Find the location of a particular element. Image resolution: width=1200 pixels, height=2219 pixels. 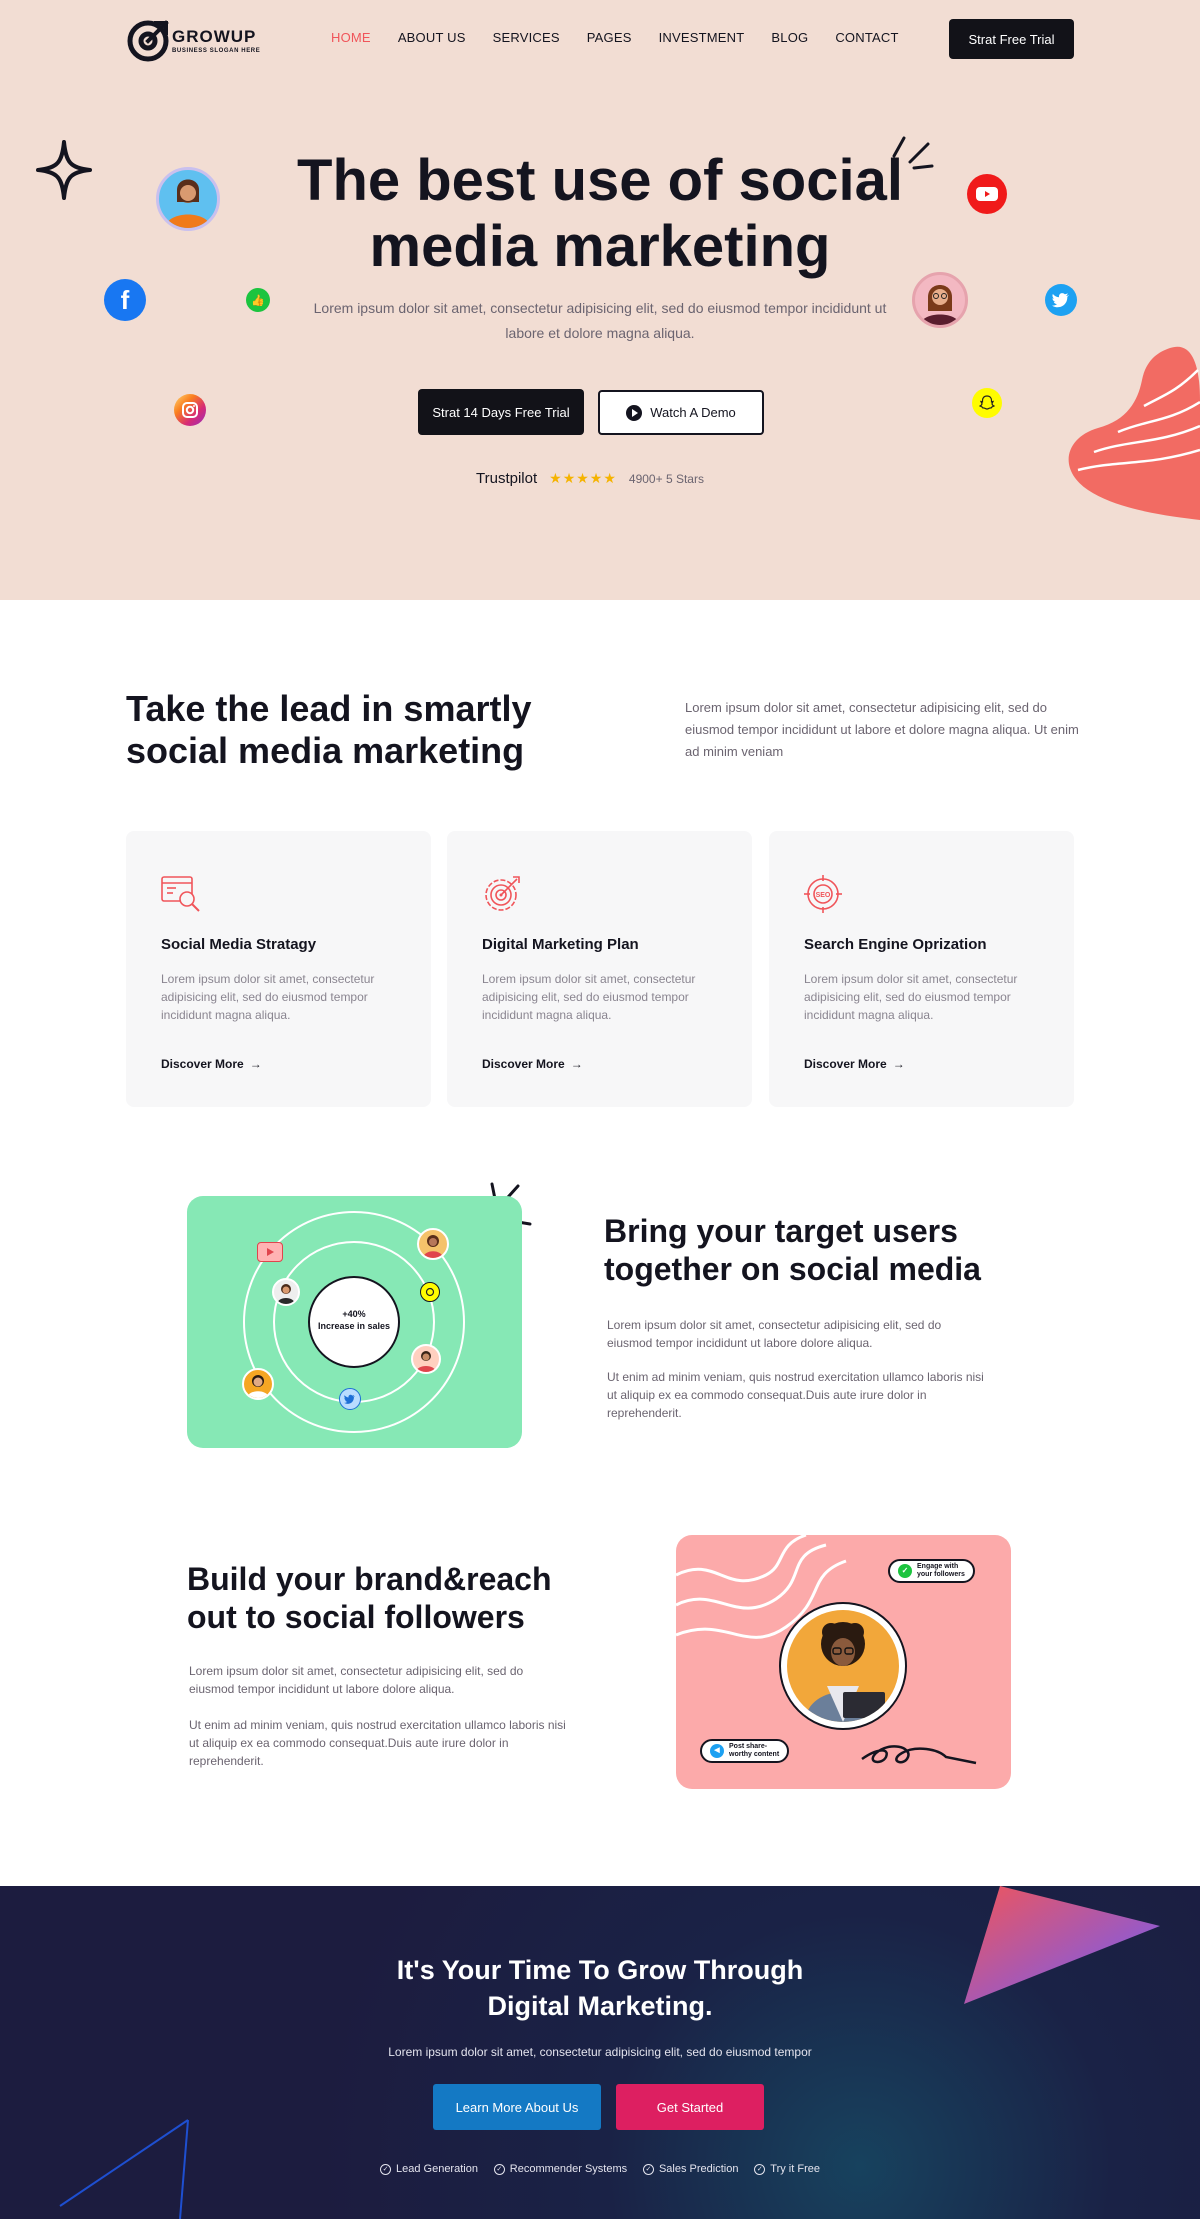

orbit-stat-value: +40% is located at coordinates (354, 1314).